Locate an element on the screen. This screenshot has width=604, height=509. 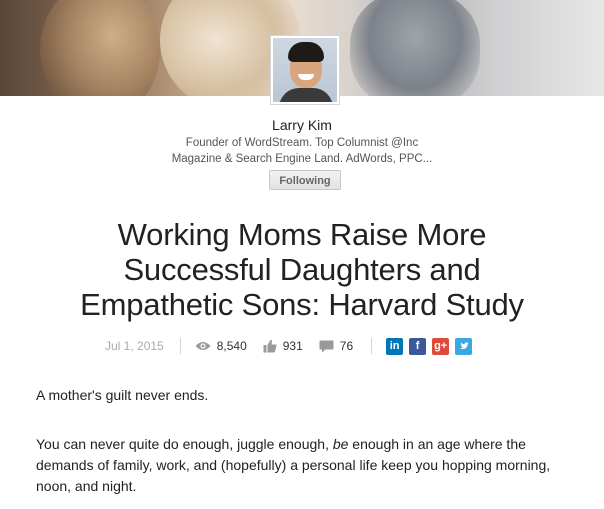
cover-photo-child is located at coordinates (415, 48).